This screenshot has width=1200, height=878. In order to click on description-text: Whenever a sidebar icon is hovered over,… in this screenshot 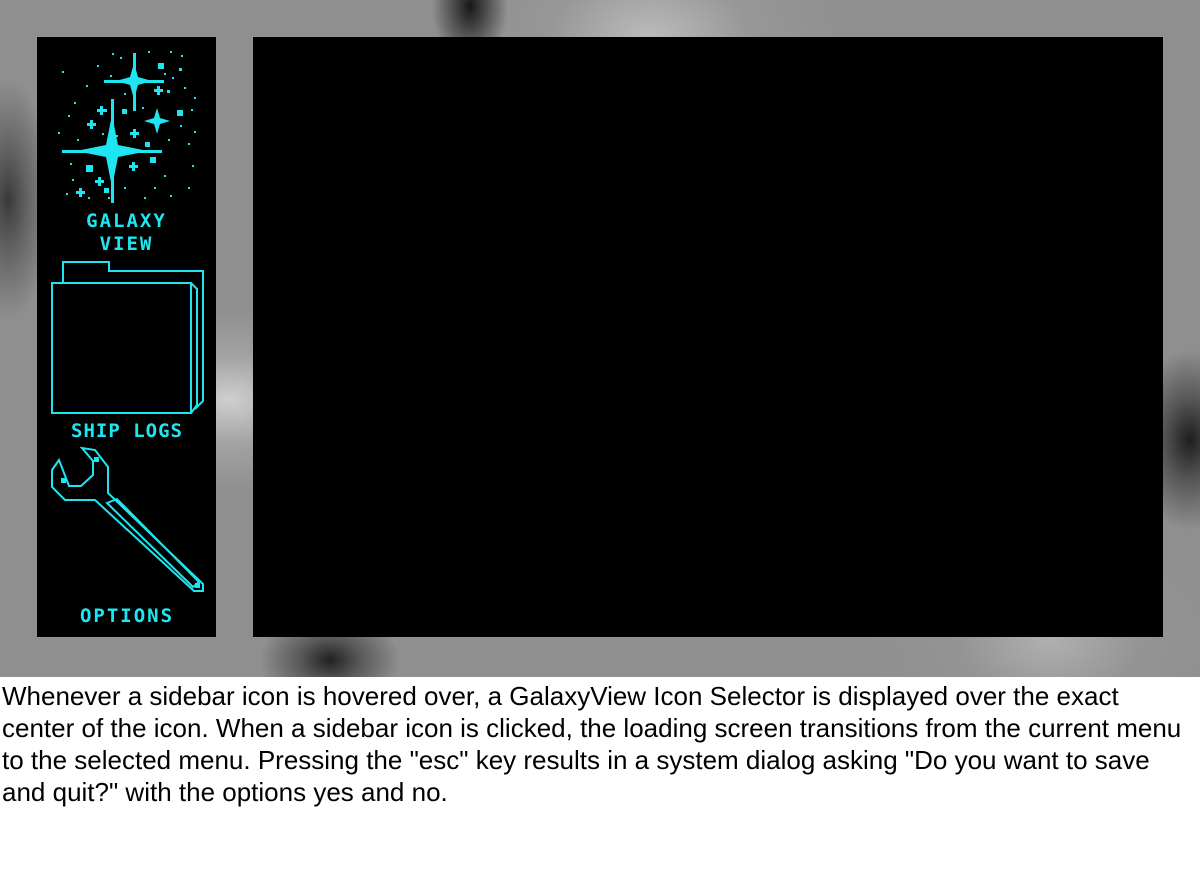, I will do `click(592, 744)`.